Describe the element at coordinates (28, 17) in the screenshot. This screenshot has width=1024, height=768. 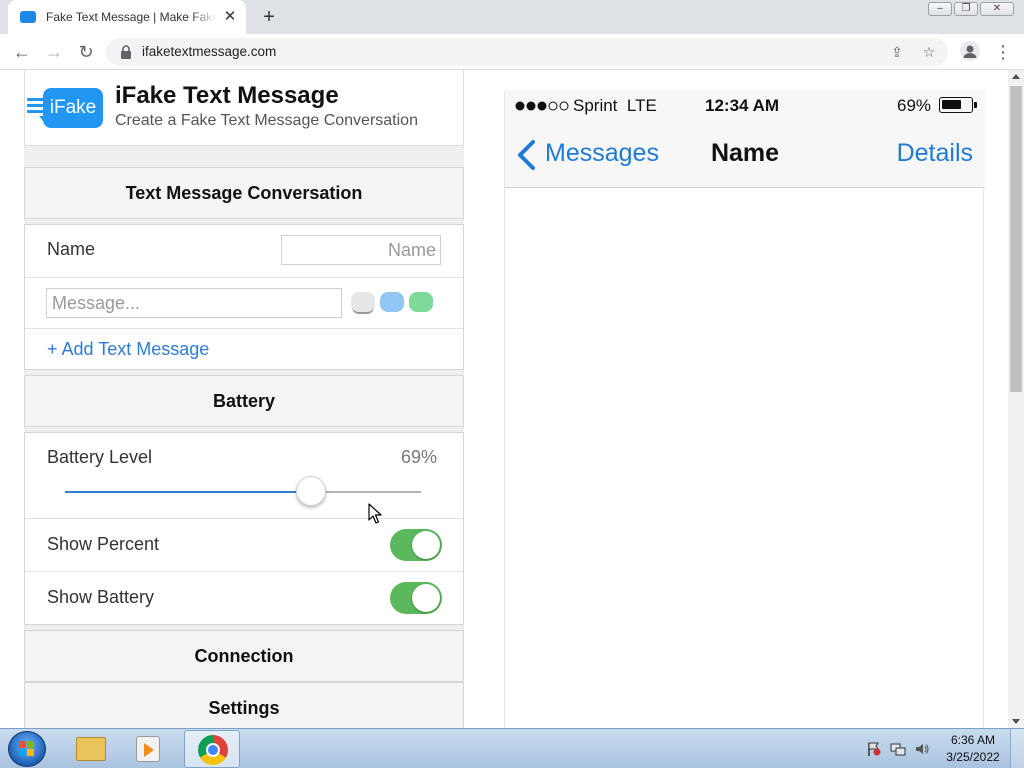
I see `site-favicon-icon` at that location.